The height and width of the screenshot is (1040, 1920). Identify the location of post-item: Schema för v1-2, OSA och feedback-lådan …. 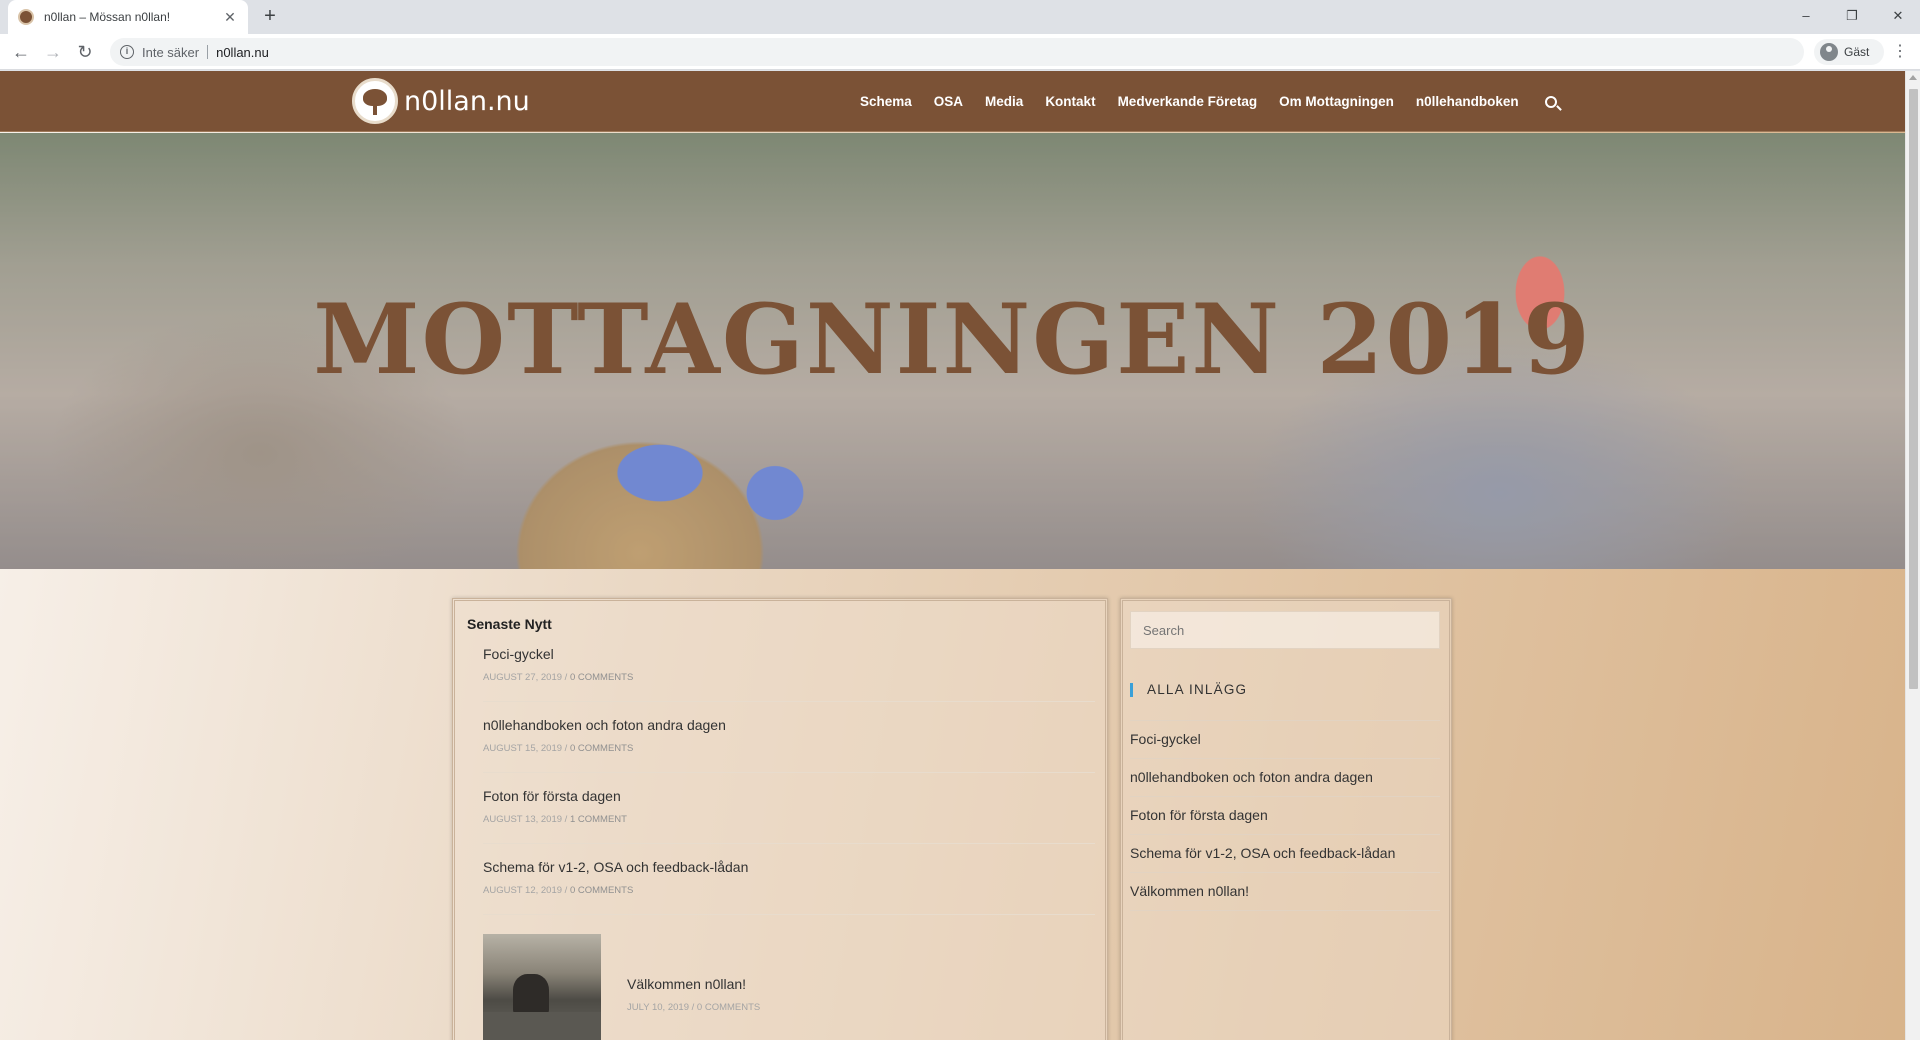
(789, 879).